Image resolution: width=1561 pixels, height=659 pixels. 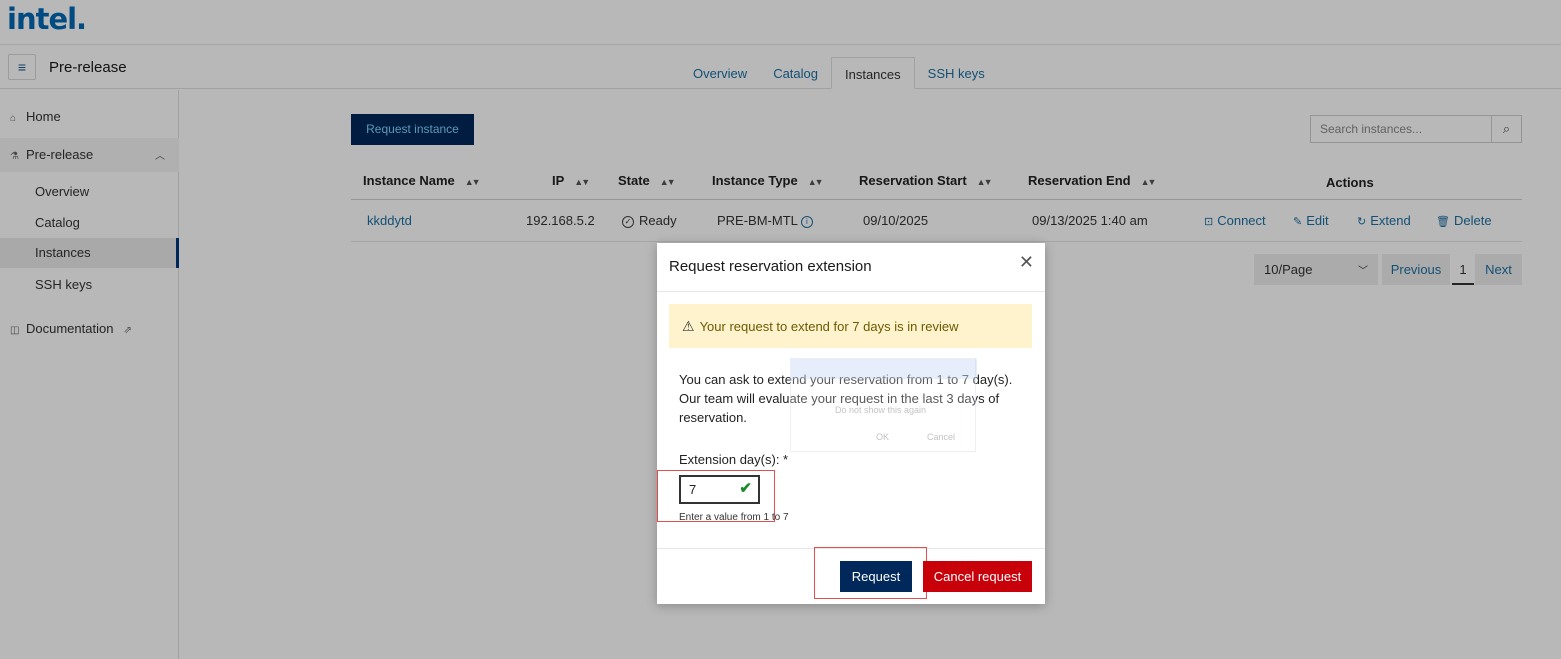 I want to click on field-hint: Enter a value from 1 to 7, so click(x=734, y=517).